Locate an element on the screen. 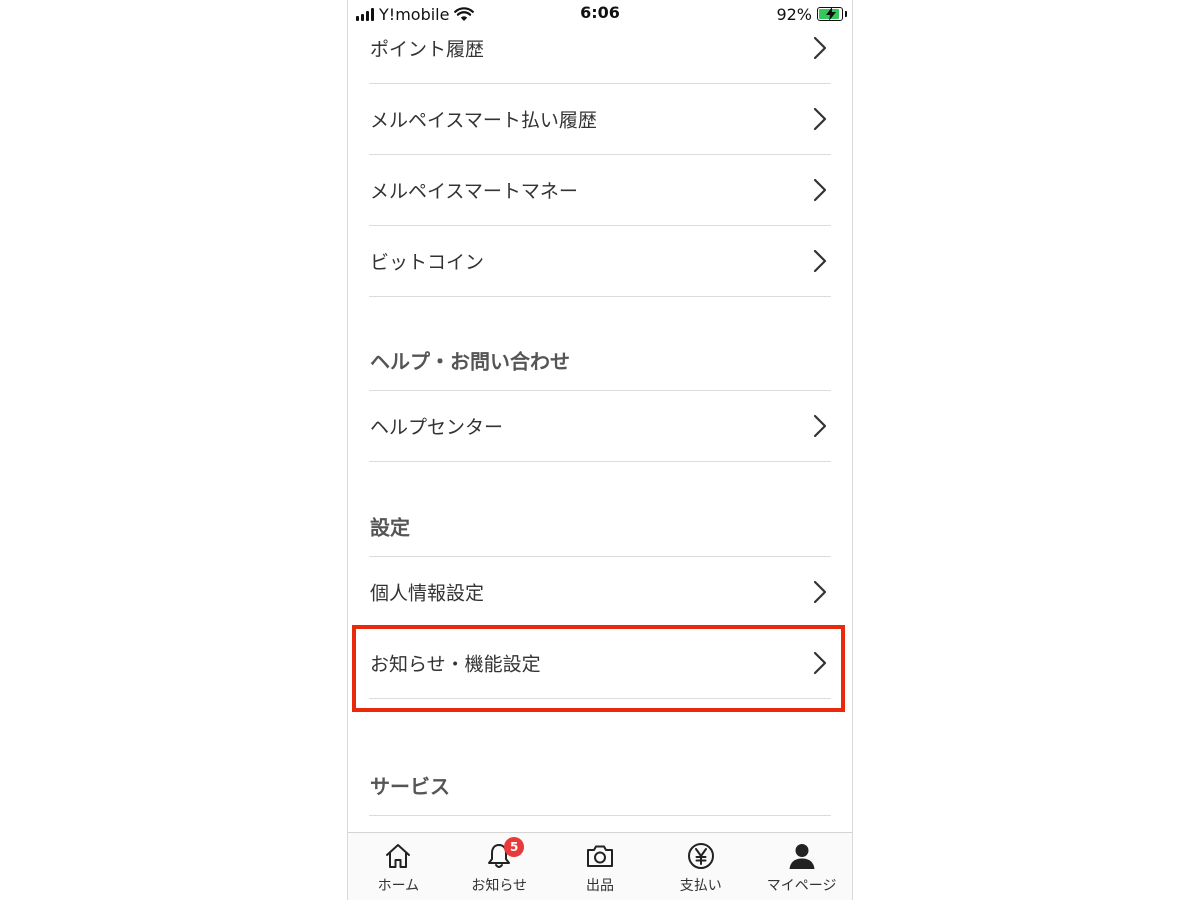 The width and height of the screenshot is (1200, 900). section-title-label: 設定 is located at coordinates (390, 527).